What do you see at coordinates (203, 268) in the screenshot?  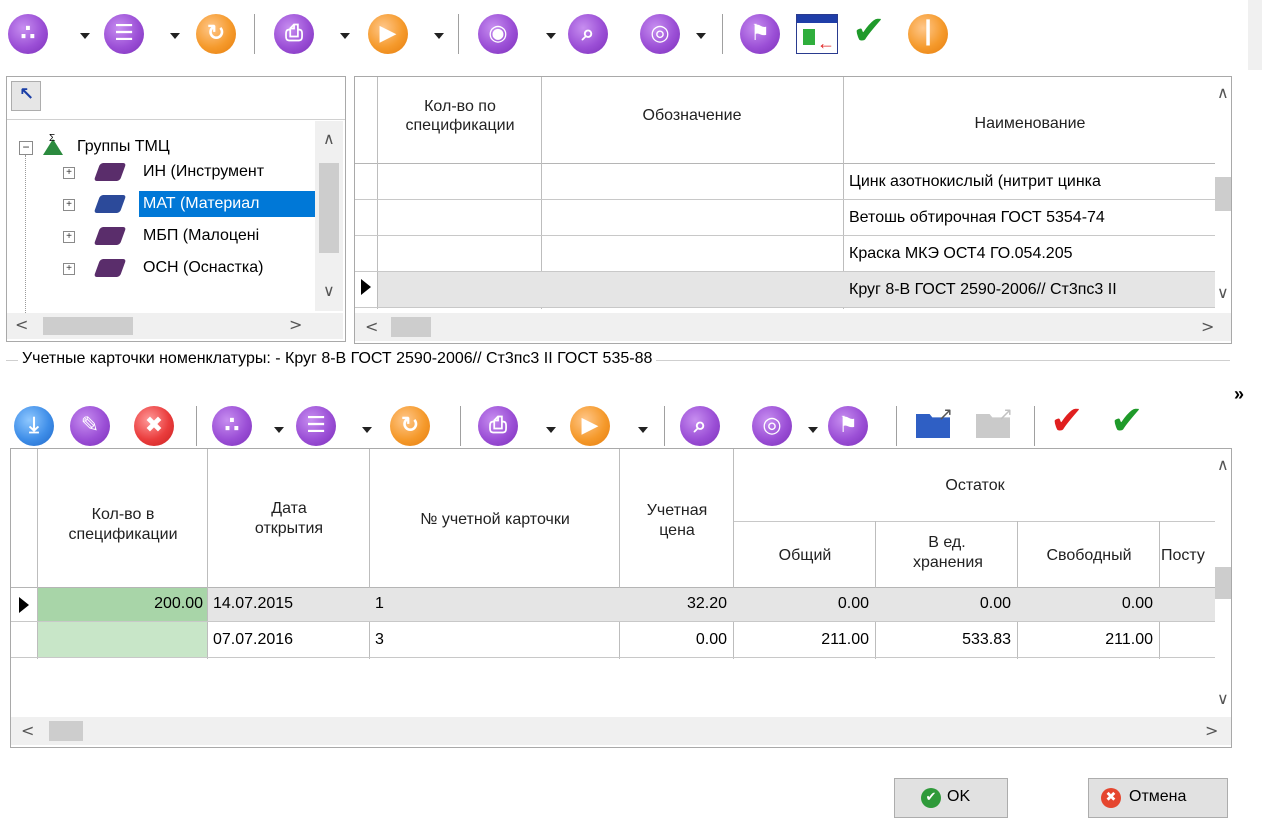 I see `tree-item-label: ОСН (Оснастка)` at bounding box center [203, 268].